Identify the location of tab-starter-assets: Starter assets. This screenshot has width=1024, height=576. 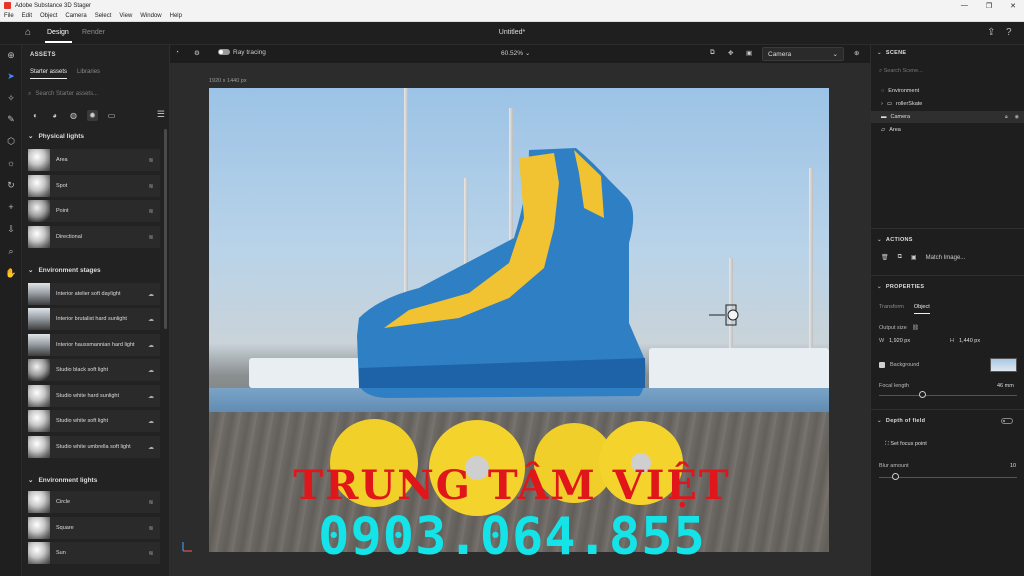
(49, 74).